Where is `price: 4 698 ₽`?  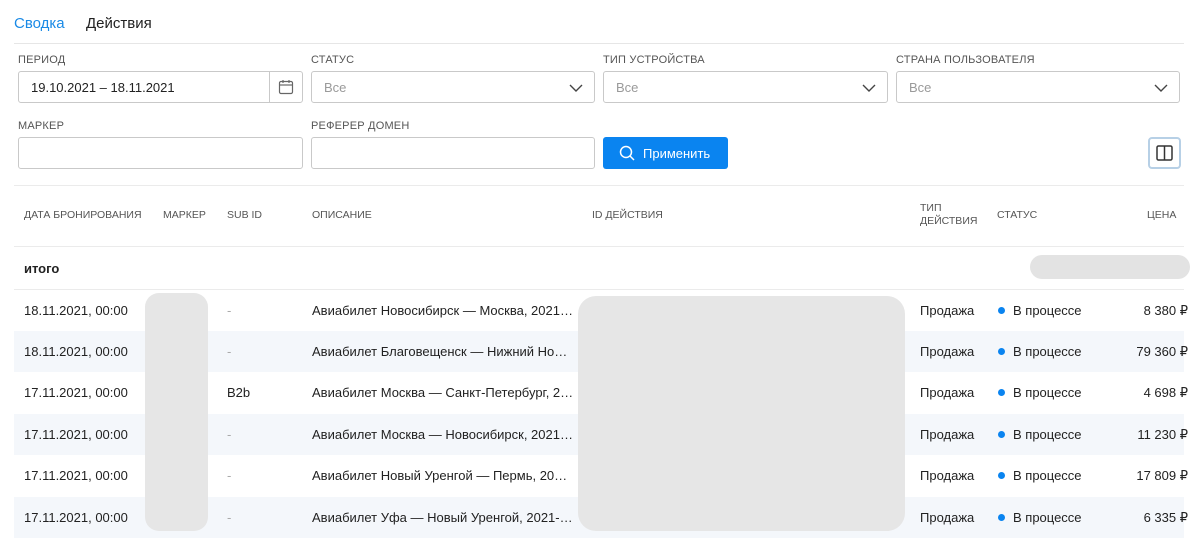 price: 4 698 ₽ is located at coordinates (1165, 392).